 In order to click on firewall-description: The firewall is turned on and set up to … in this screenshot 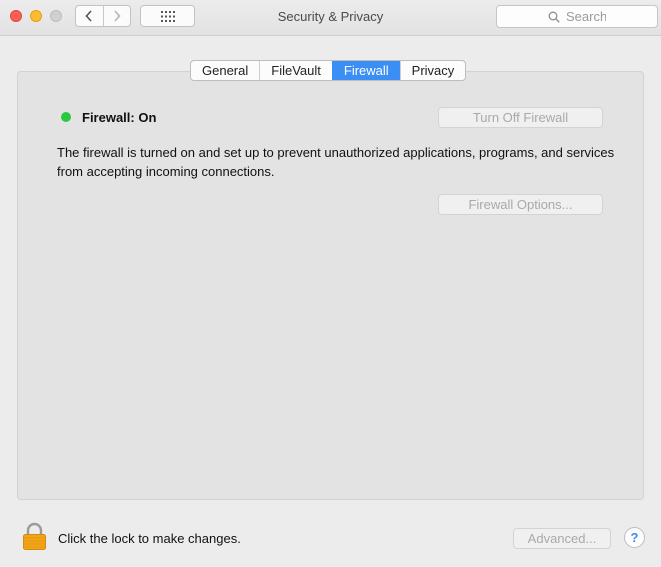, I will do `click(336, 162)`.